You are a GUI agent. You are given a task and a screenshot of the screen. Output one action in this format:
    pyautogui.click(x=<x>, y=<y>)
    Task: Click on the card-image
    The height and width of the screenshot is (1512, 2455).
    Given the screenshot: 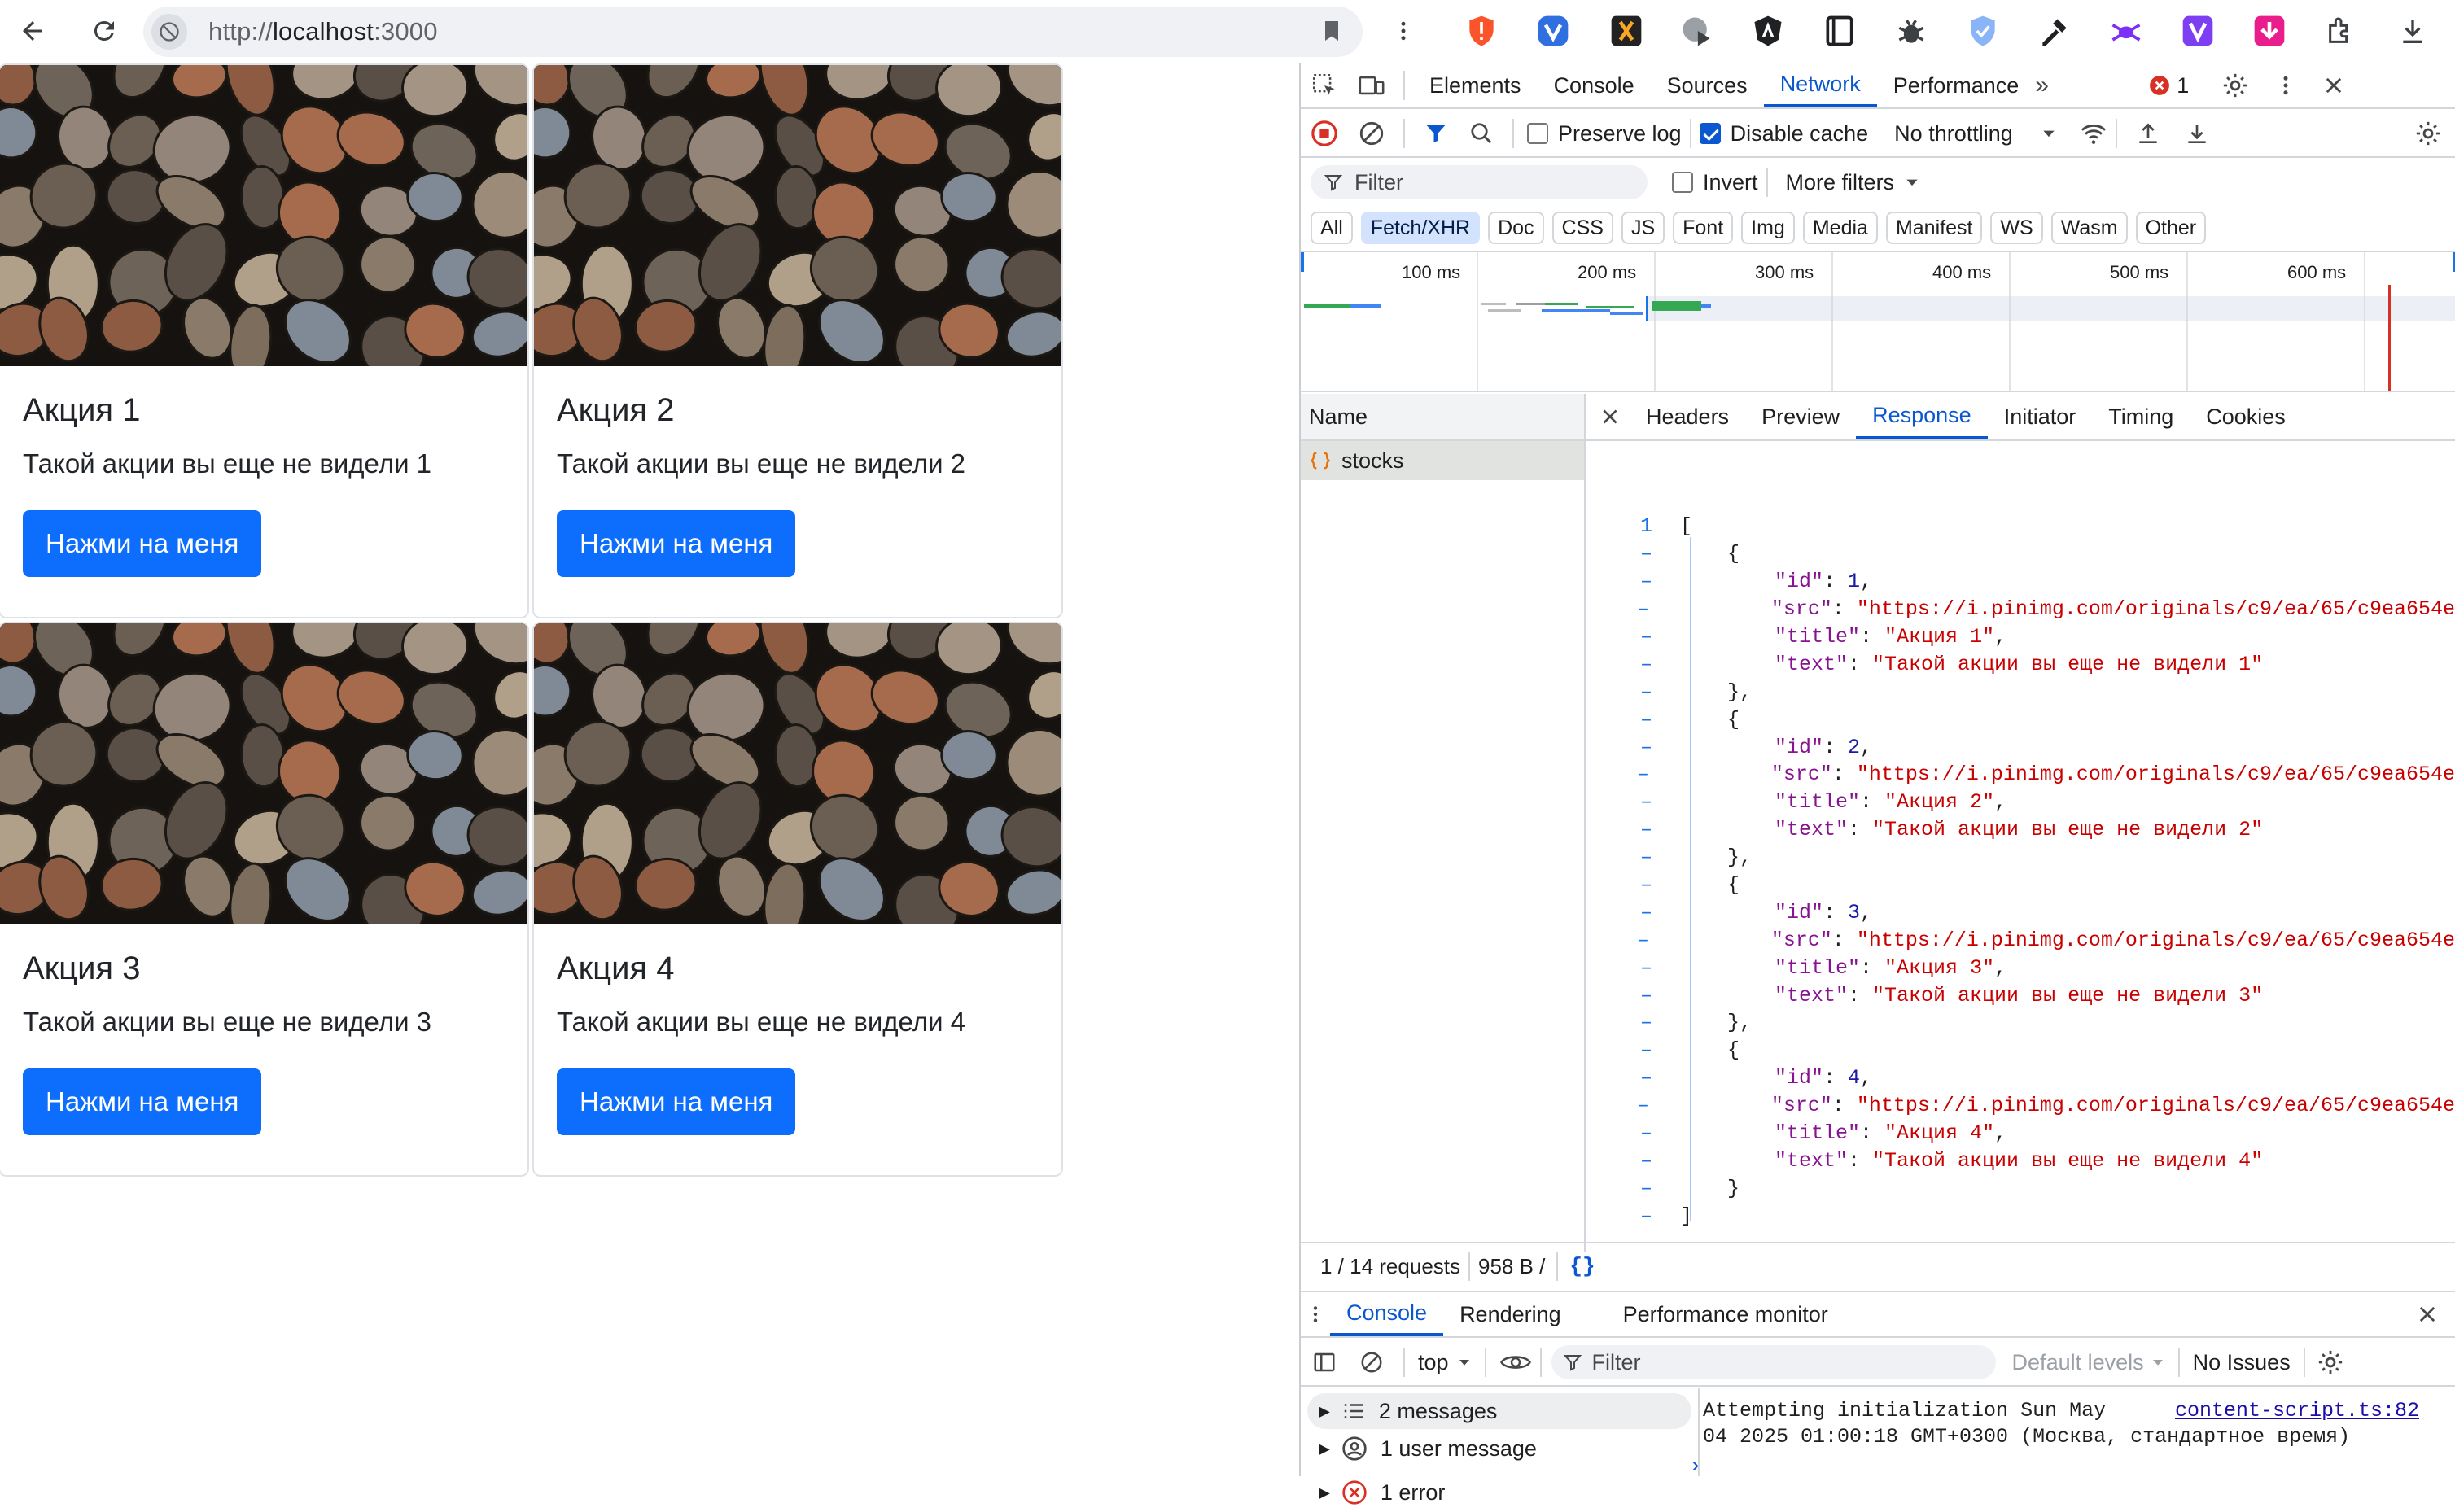 What is the action you would take?
    pyautogui.click(x=797, y=215)
    